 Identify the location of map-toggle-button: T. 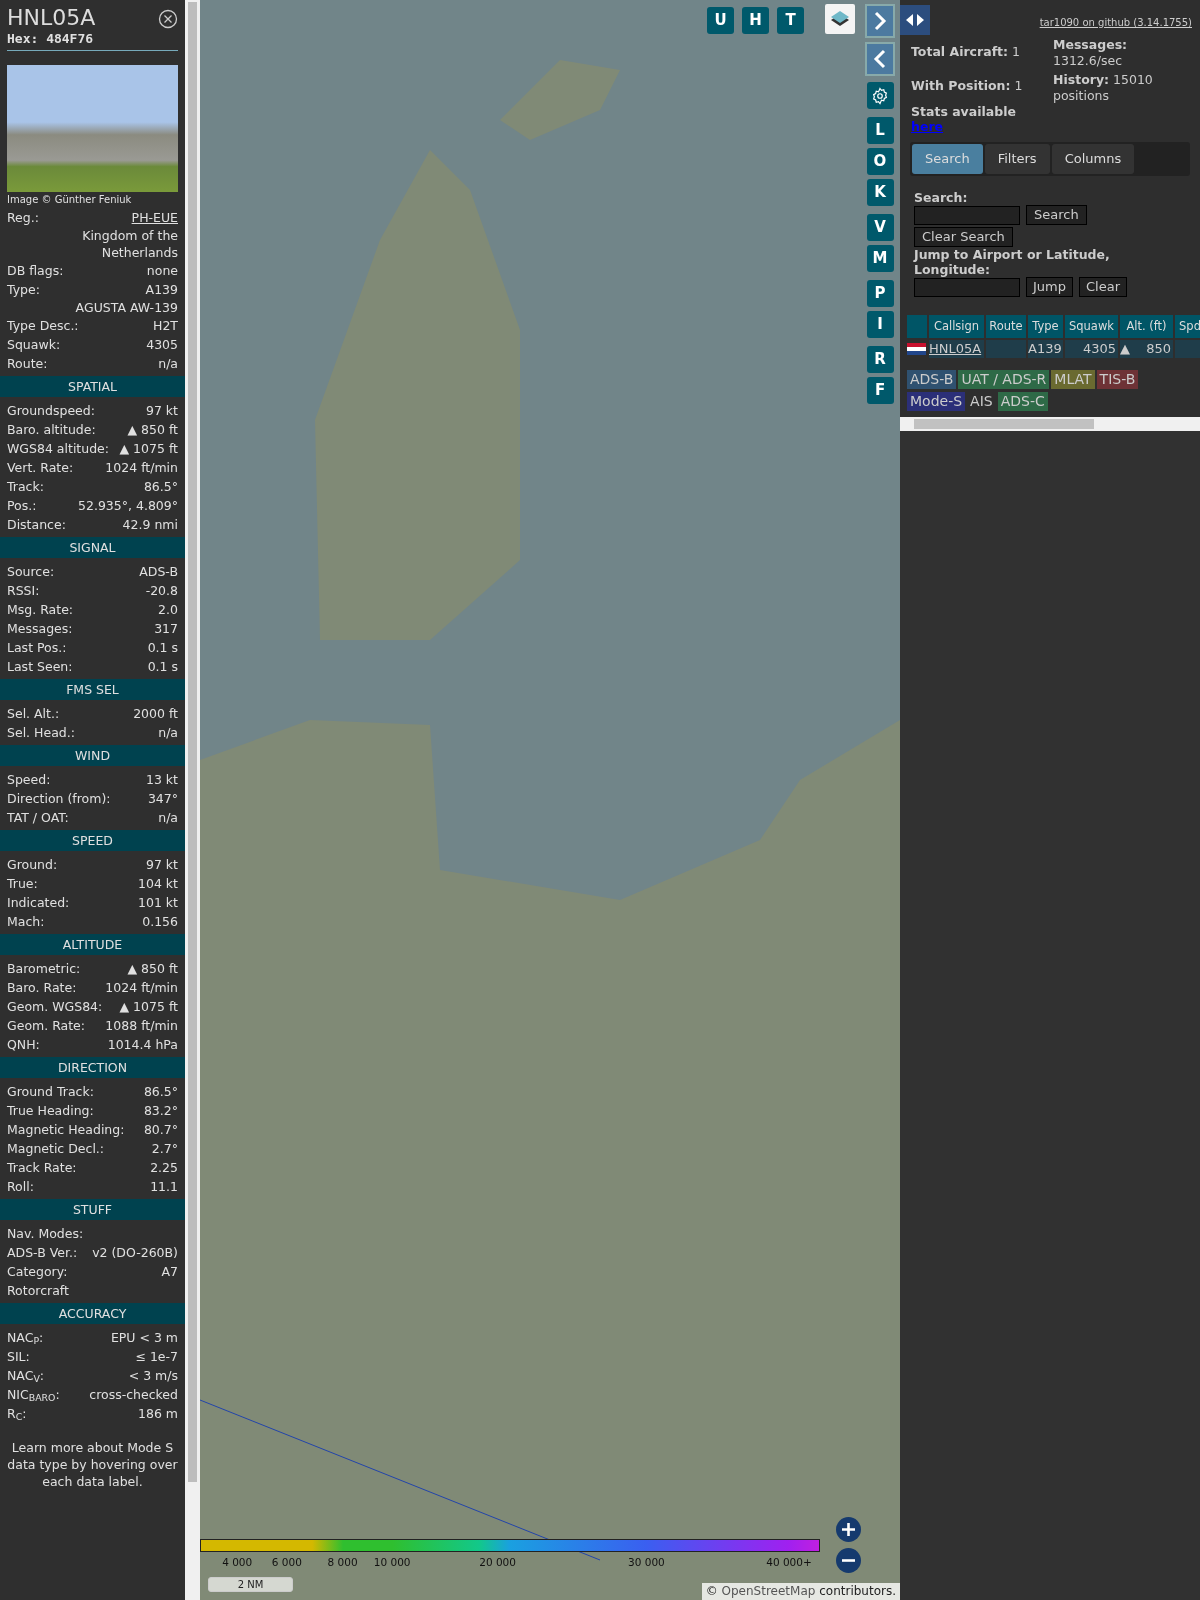
(790, 20).